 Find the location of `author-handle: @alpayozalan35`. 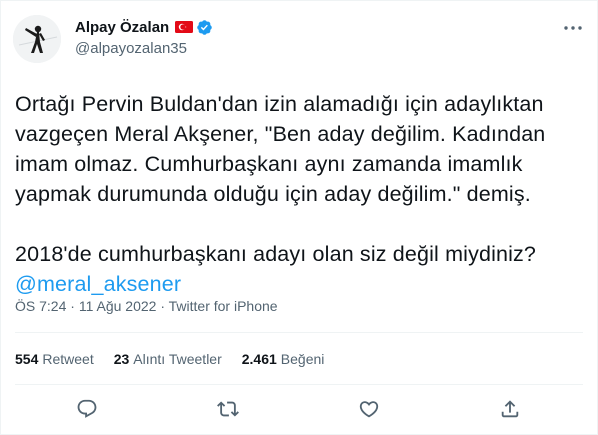

author-handle: @alpayozalan35 is located at coordinates (131, 48).